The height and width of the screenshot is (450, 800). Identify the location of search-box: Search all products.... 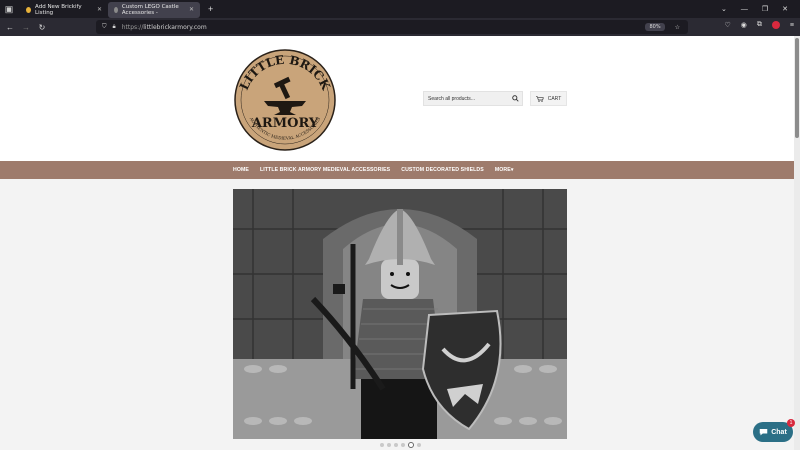
(473, 98).